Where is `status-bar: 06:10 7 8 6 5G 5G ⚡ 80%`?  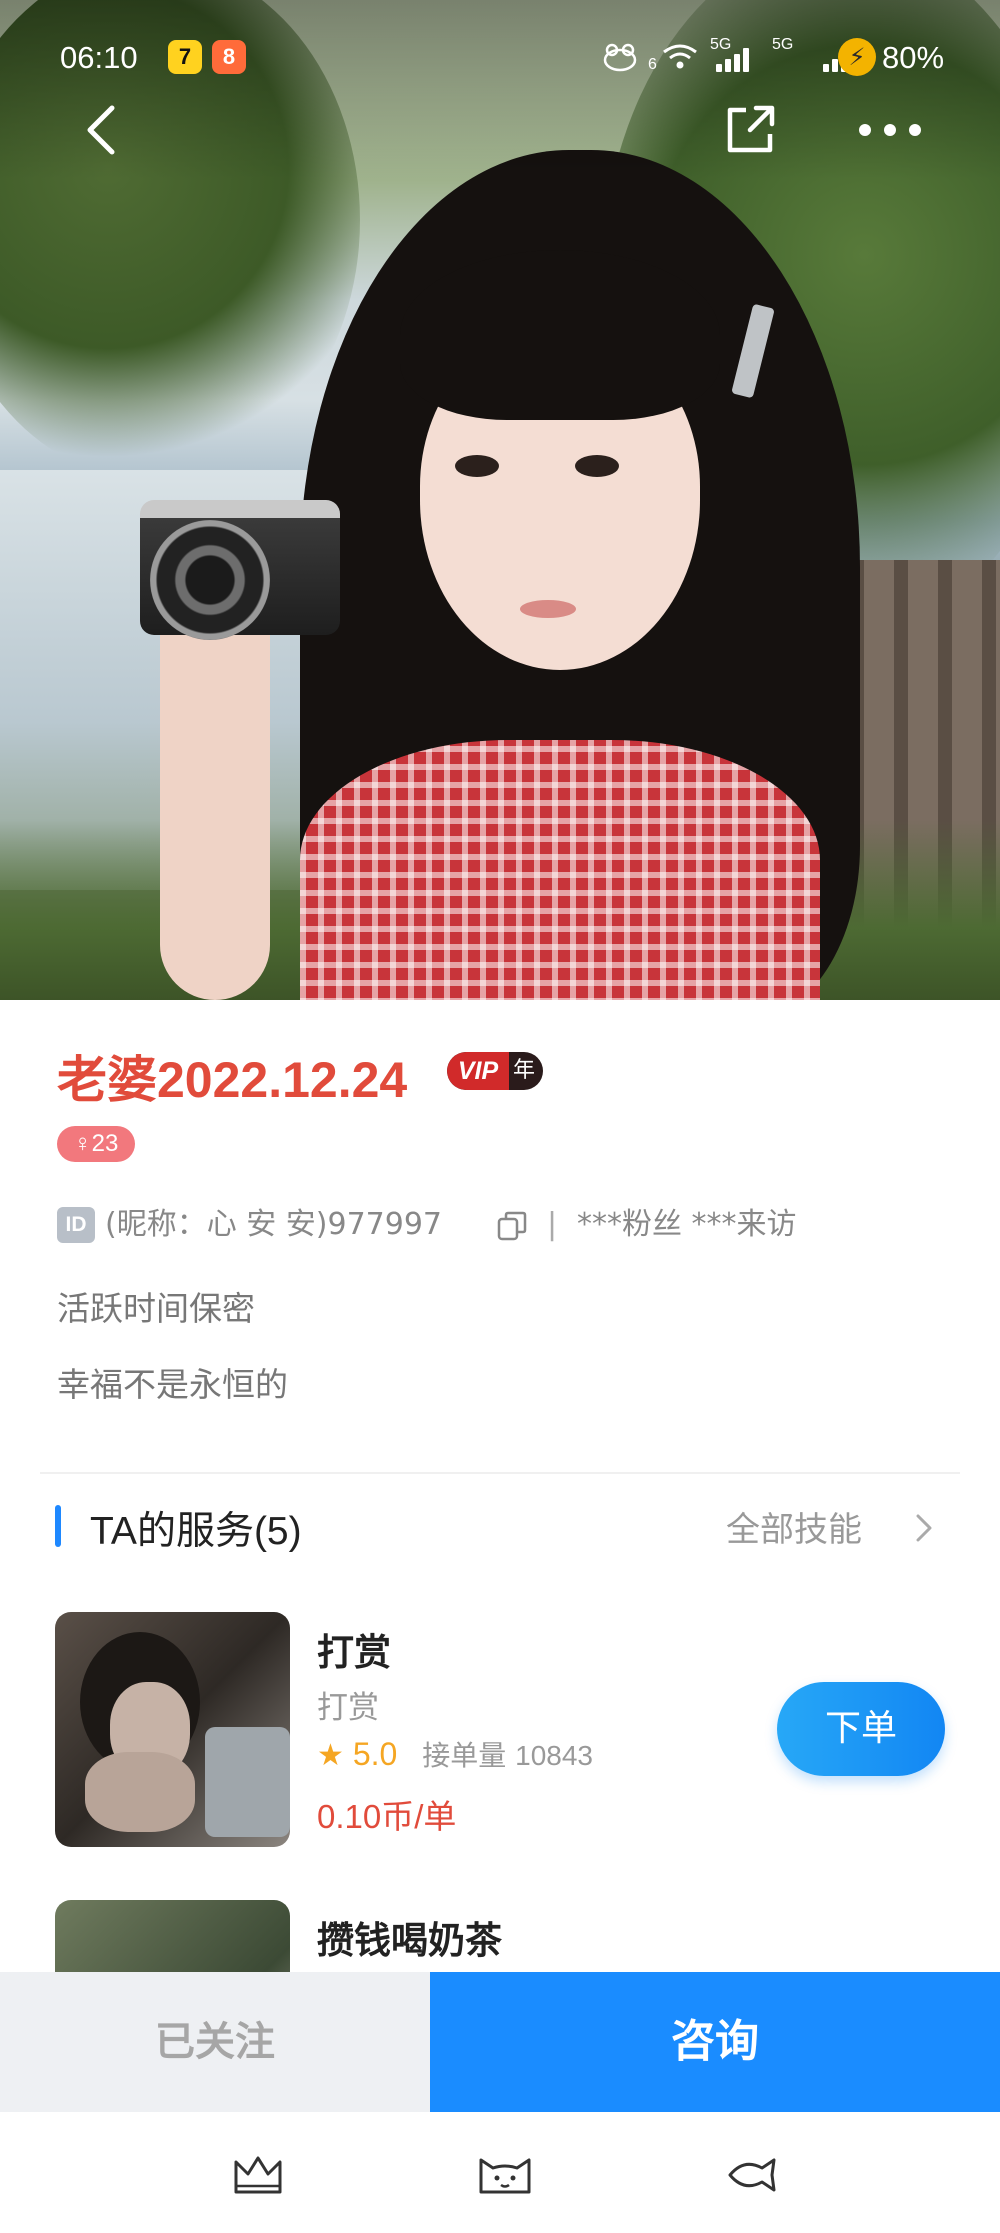 status-bar: 06:10 7 8 6 5G 5G ⚡ 80% is located at coordinates (500, 60).